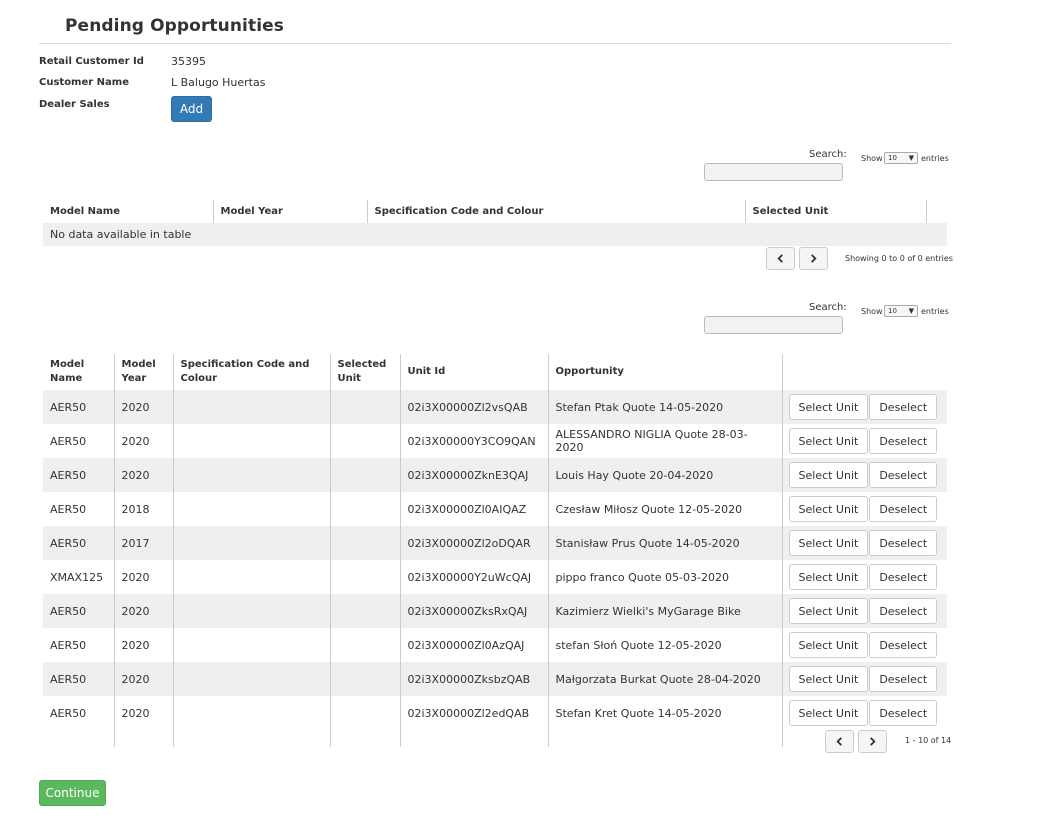 This screenshot has height=825, width=1042. I want to click on table-row-spacer, so click(495, 738).